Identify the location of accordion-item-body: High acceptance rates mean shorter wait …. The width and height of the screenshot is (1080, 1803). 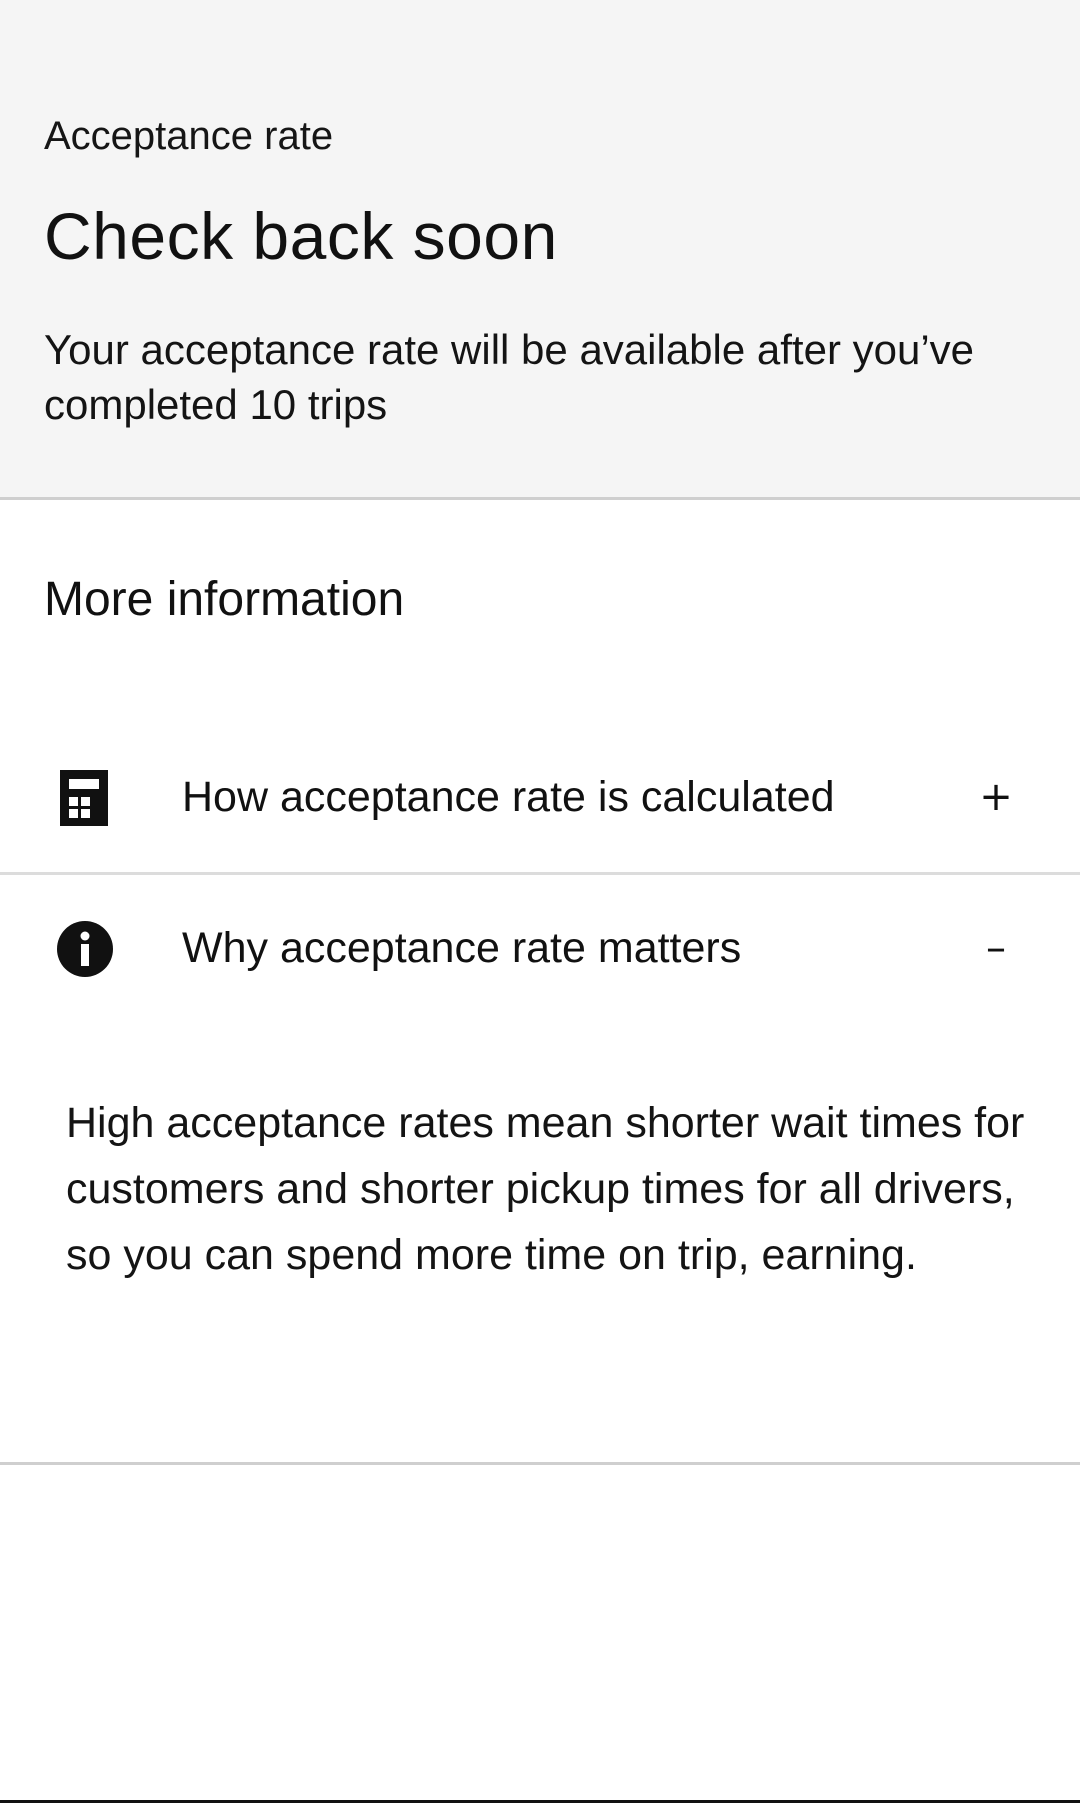
(545, 1189).